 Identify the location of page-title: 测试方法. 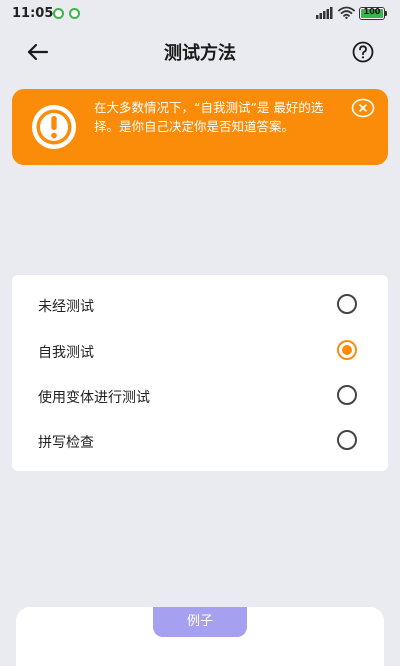
(200, 53).